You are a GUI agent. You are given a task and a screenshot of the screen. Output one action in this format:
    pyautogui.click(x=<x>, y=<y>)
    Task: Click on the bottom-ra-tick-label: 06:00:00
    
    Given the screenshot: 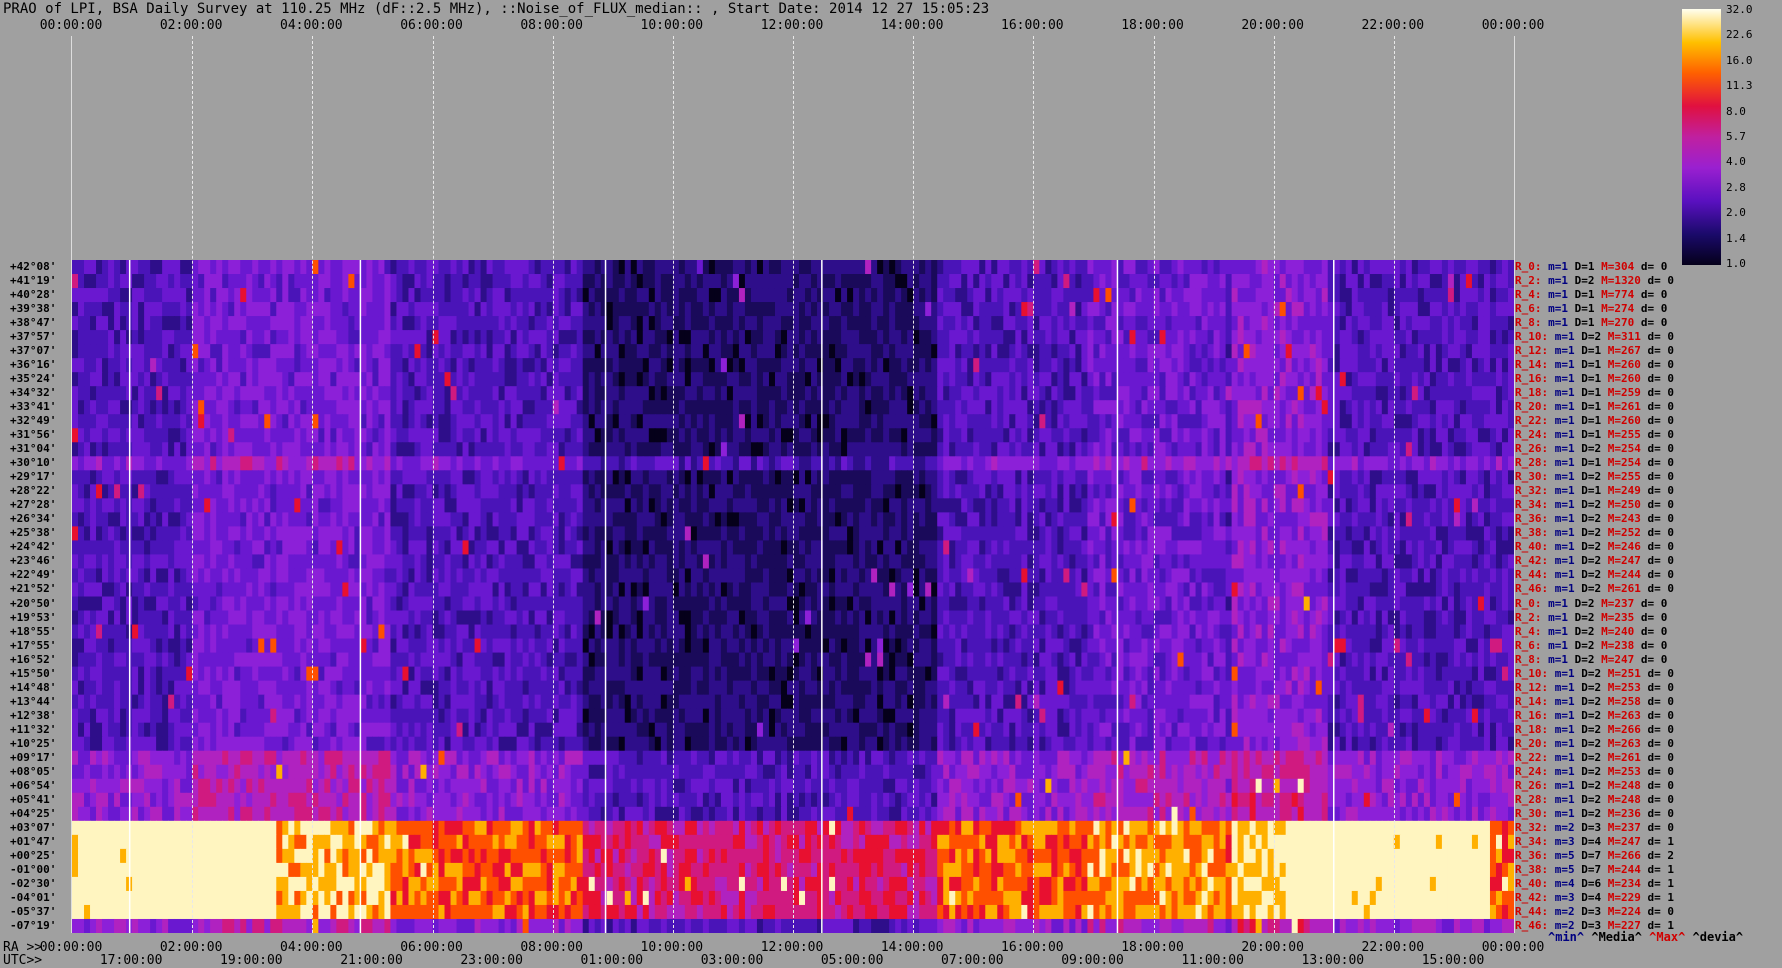 What is the action you would take?
    pyautogui.click(x=431, y=947)
    